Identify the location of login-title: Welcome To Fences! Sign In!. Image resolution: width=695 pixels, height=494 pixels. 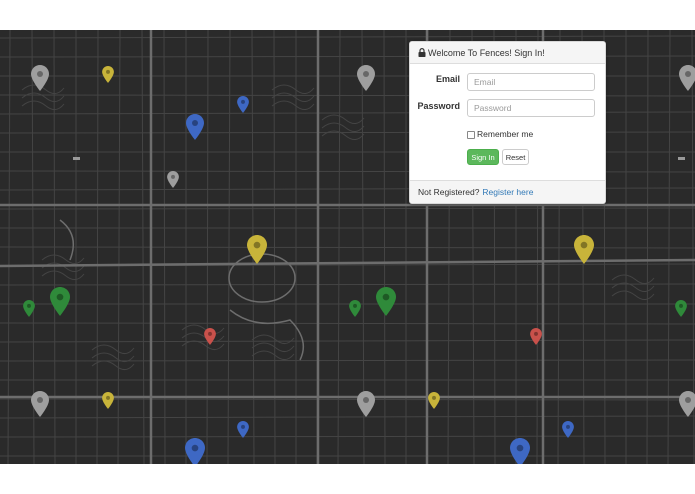
(486, 52).